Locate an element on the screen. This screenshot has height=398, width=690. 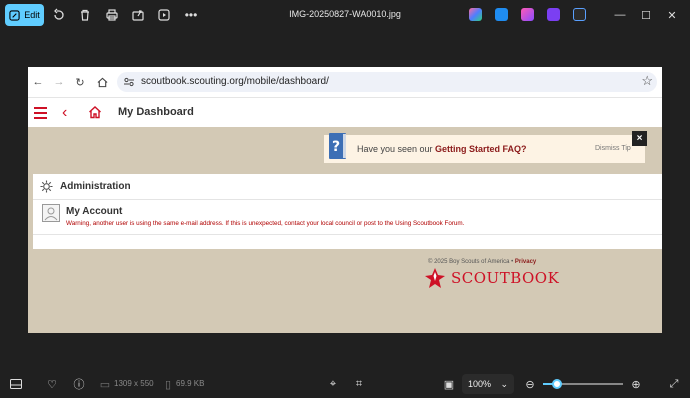
file-title: IMG-20250827-WA0010.jpg is located at coordinates (345, 14).